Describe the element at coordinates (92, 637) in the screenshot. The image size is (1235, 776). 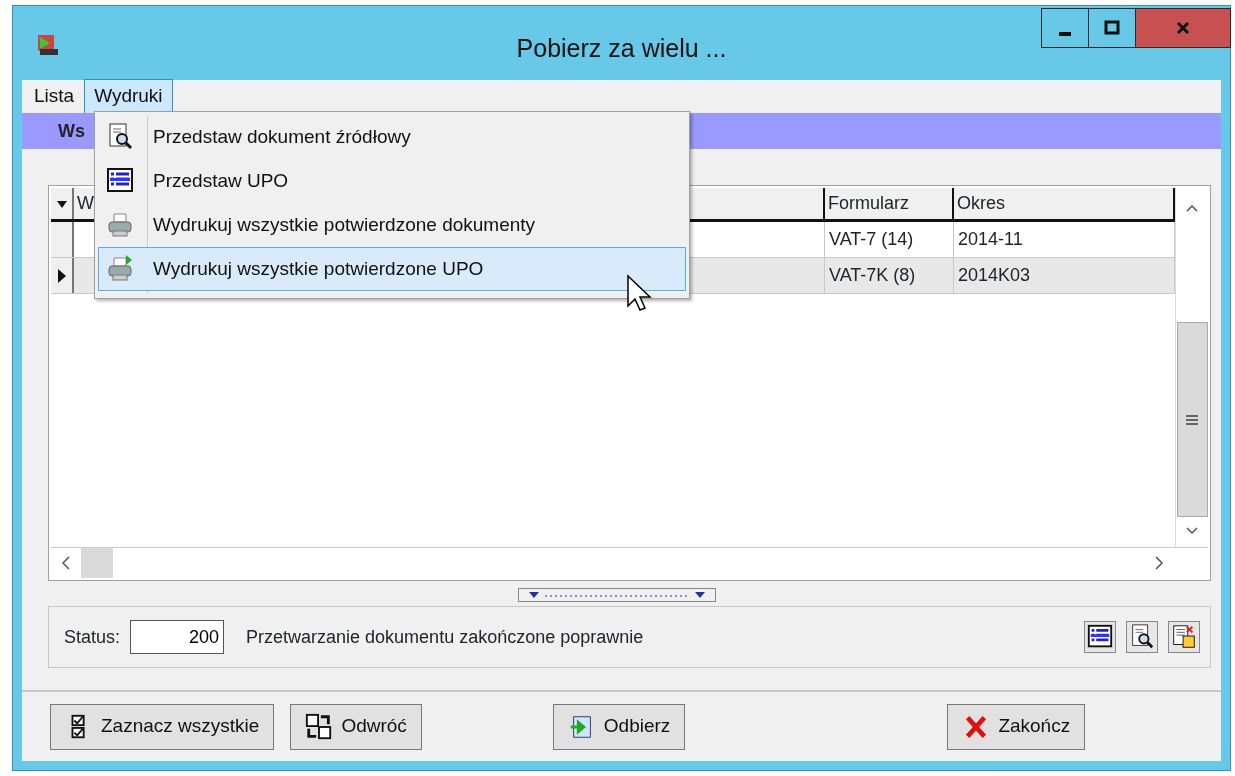
I see `status-label: Status:` at that location.